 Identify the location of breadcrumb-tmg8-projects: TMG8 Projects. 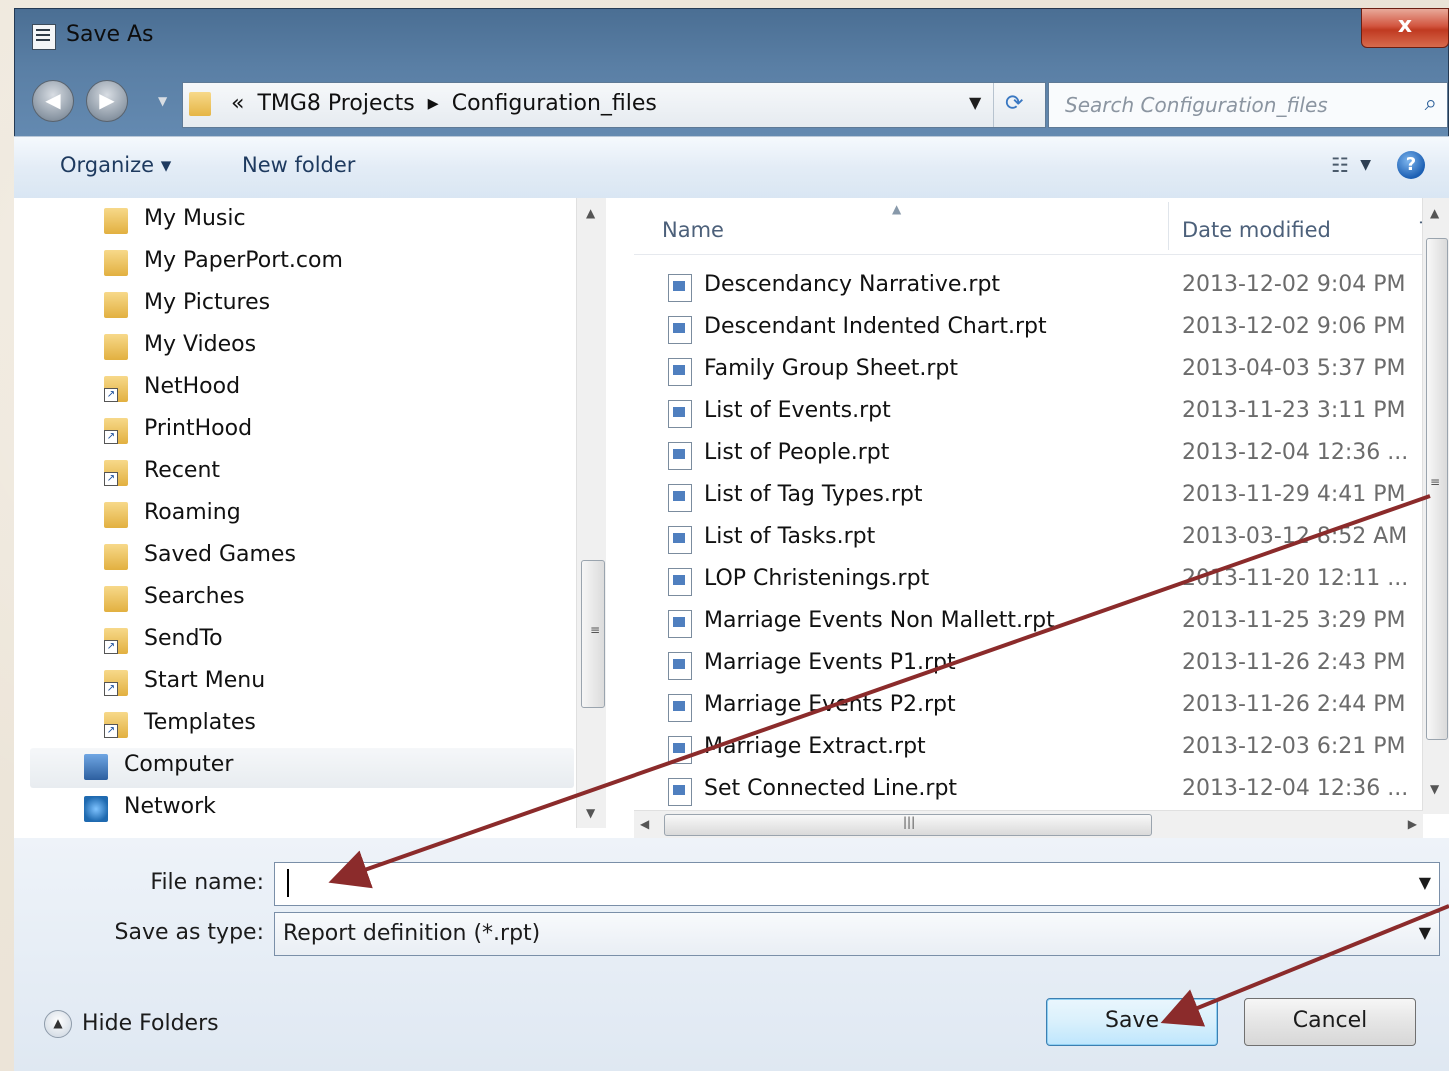
(335, 103).